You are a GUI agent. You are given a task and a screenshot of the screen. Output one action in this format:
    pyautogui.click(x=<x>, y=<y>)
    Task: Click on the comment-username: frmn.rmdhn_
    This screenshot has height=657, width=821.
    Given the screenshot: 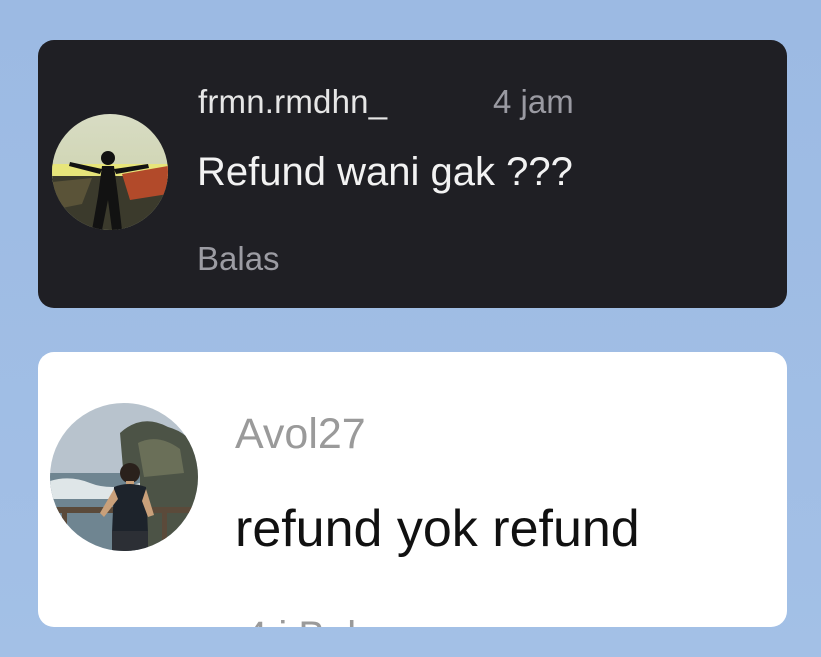 What is the action you would take?
    pyautogui.click(x=292, y=102)
    